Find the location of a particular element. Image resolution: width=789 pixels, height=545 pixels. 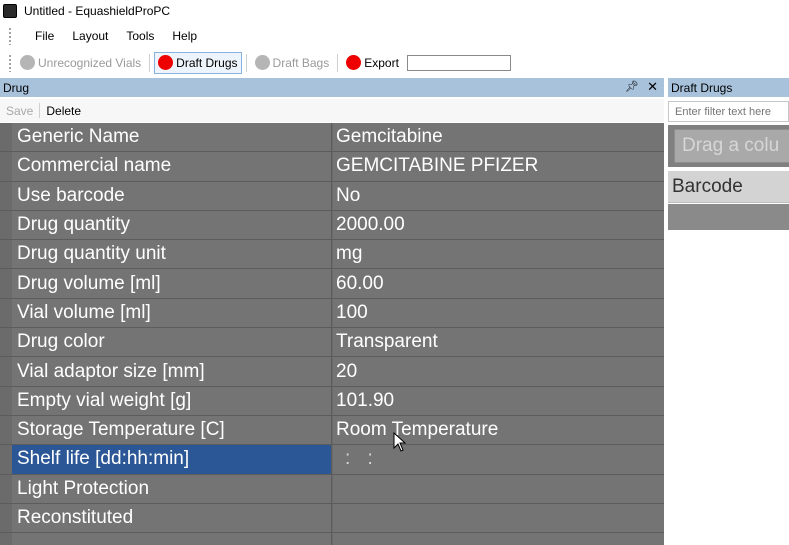

draft-drugs-button: Draft Drugs is located at coordinates (198, 62).